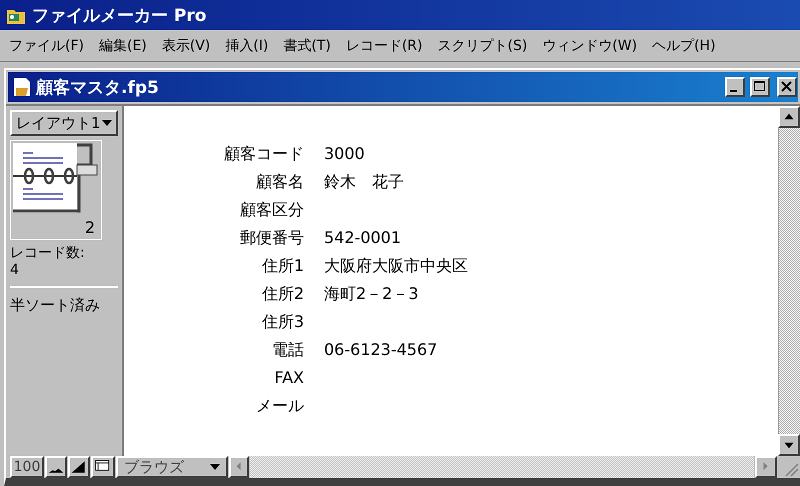  What do you see at coordinates (89, 227) in the screenshot?
I see `record-number: 2` at bounding box center [89, 227].